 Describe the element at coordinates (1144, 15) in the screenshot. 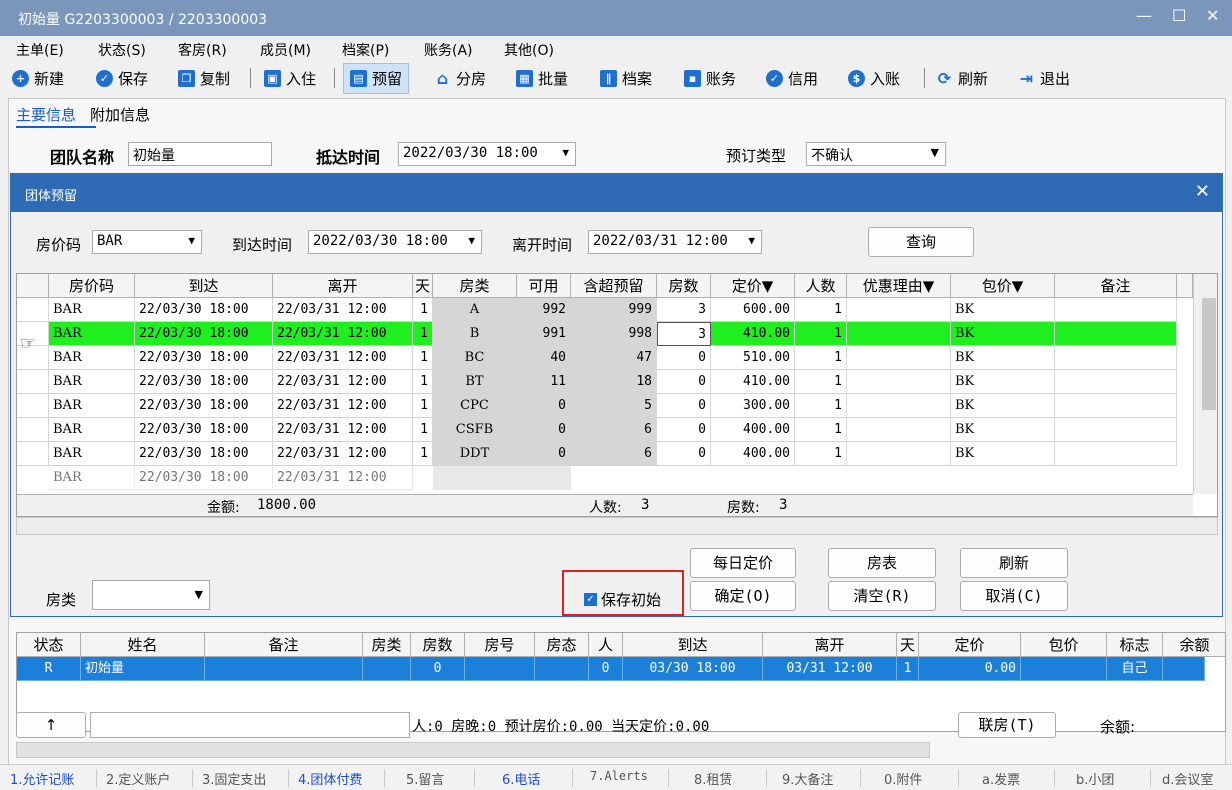

I see `minimize-icon: —` at that location.